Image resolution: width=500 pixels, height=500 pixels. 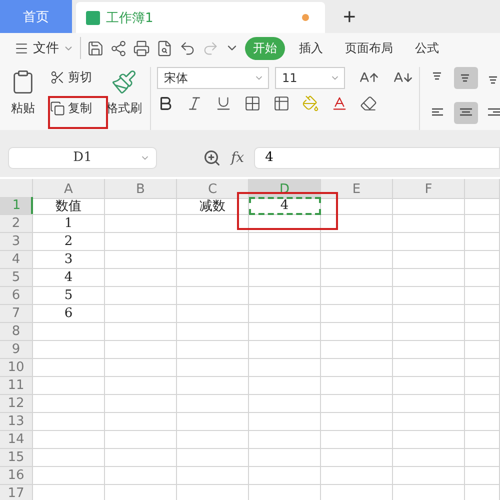 What do you see at coordinates (339, 103) in the screenshot?
I see `font-color-icon` at bounding box center [339, 103].